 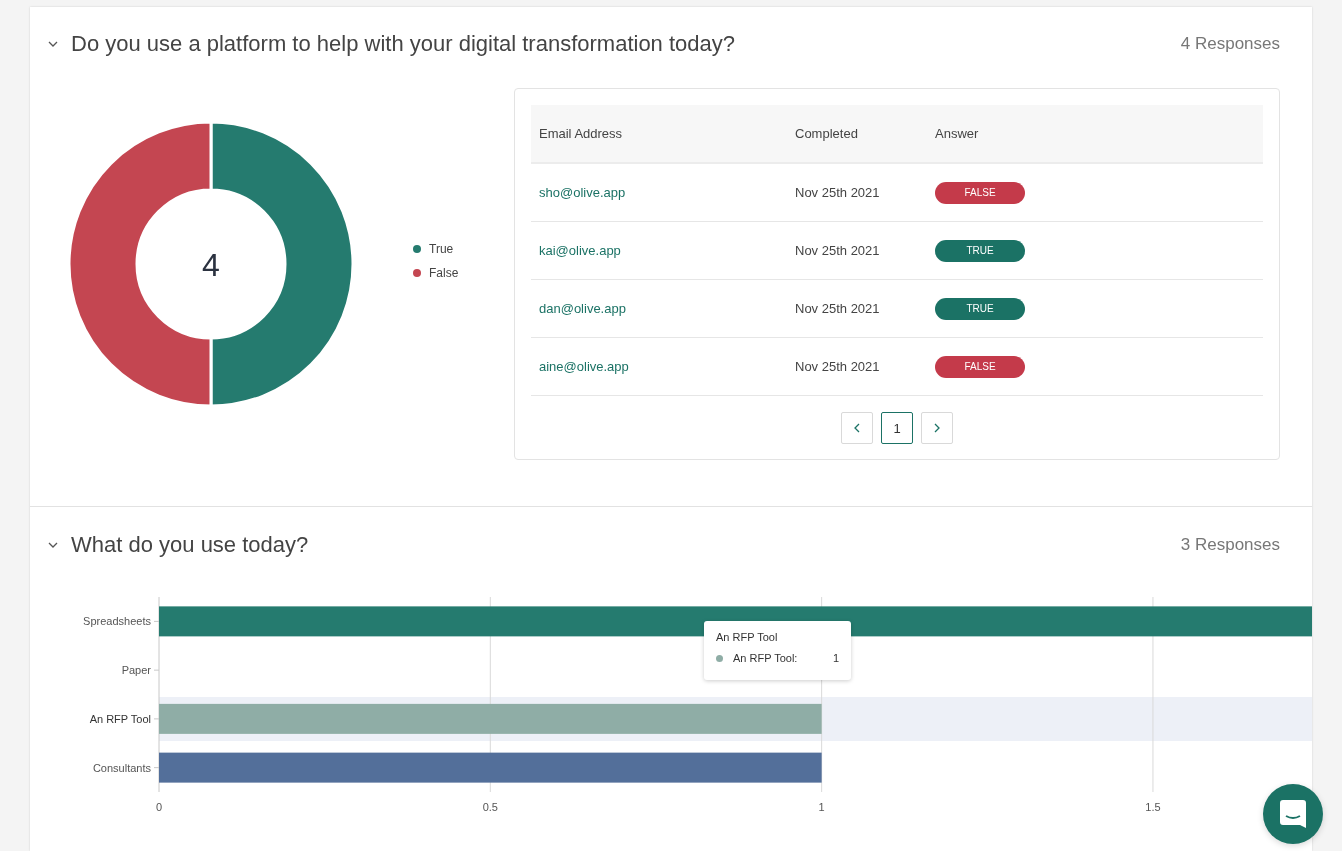 I want to click on legend-label: True, so click(x=441, y=249).